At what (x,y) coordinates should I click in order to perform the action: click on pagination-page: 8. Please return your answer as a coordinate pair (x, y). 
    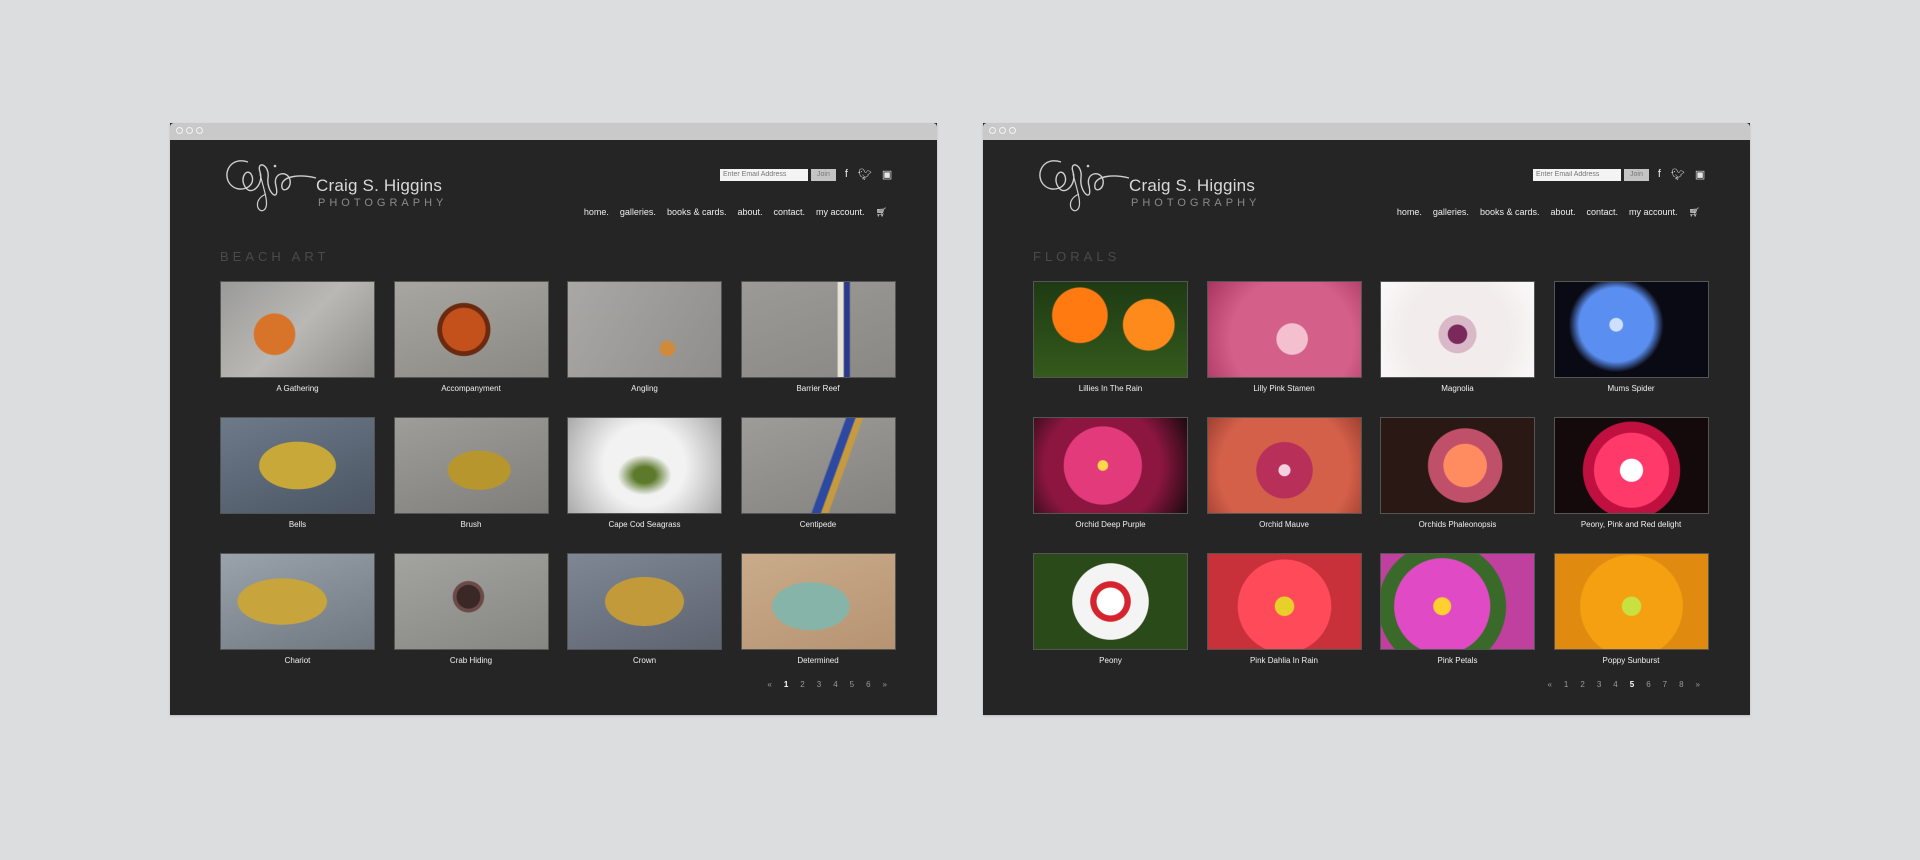
    Looking at the image, I should click on (1681, 684).